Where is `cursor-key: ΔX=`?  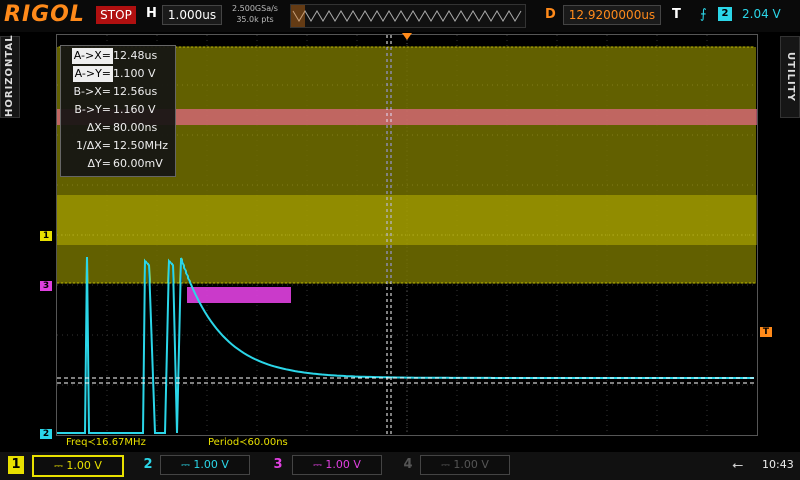 cursor-key: ΔX= is located at coordinates (98, 127).